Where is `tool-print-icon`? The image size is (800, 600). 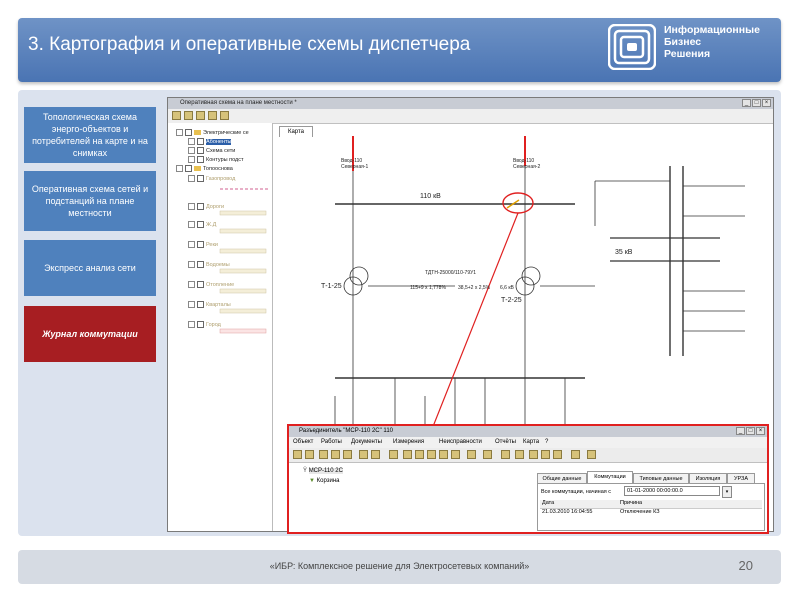
tool-print-icon is located at coordinates (393, 454).